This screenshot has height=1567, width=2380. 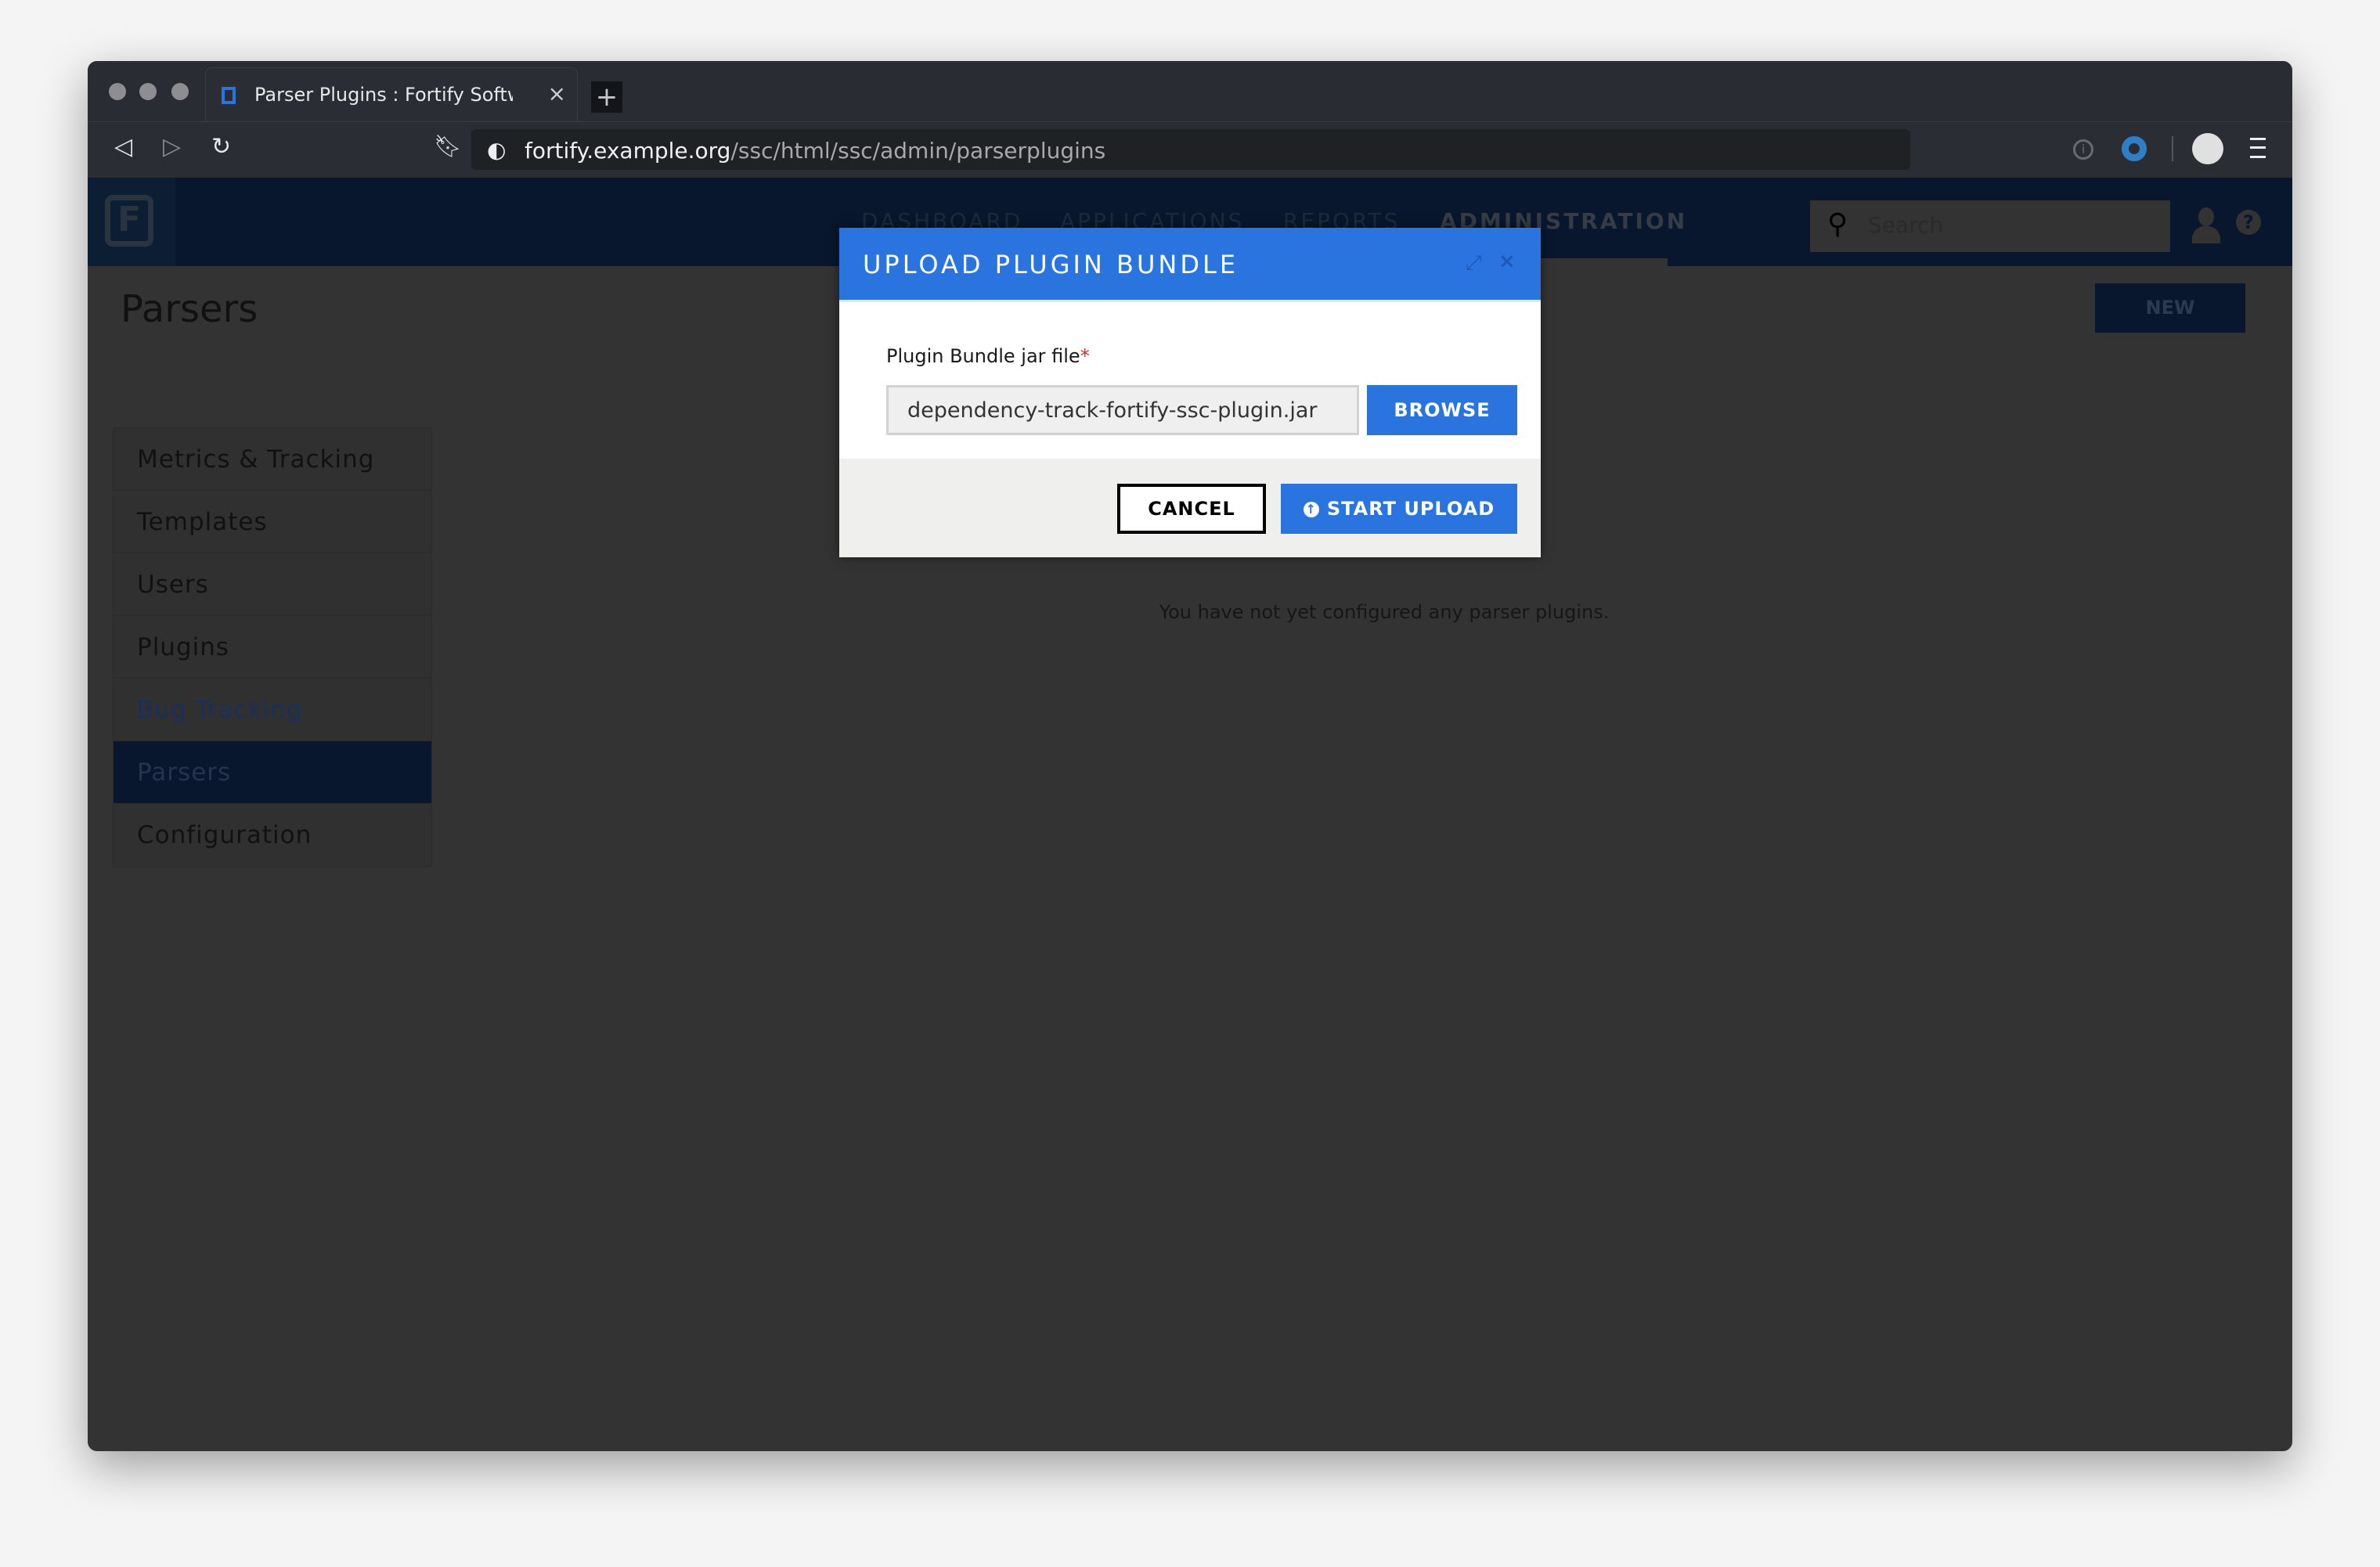 I want to click on dialog-title: UPLOAD PLUGIN BUNDLE, so click(x=1051, y=264).